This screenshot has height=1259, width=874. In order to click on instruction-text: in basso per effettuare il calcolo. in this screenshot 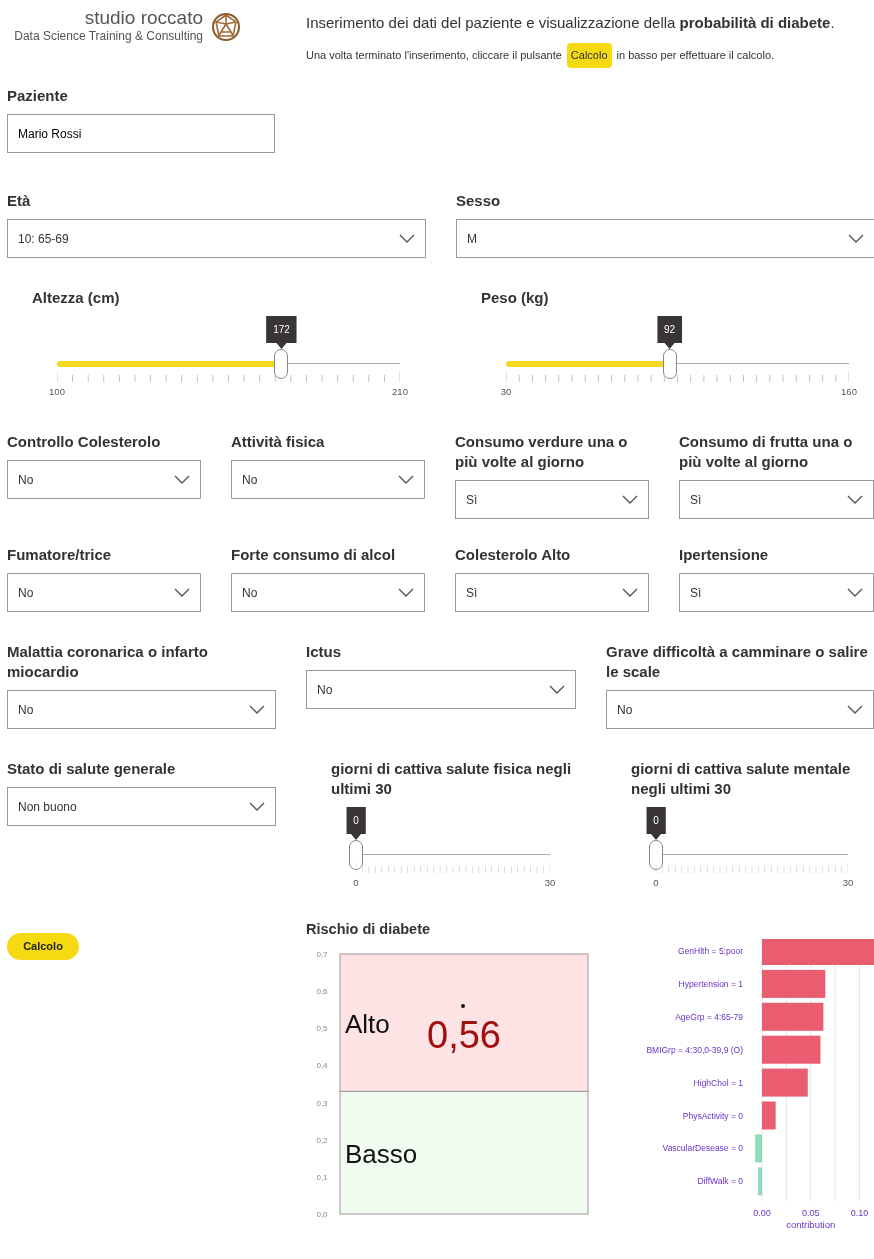, I will do `click(695, 55)`.